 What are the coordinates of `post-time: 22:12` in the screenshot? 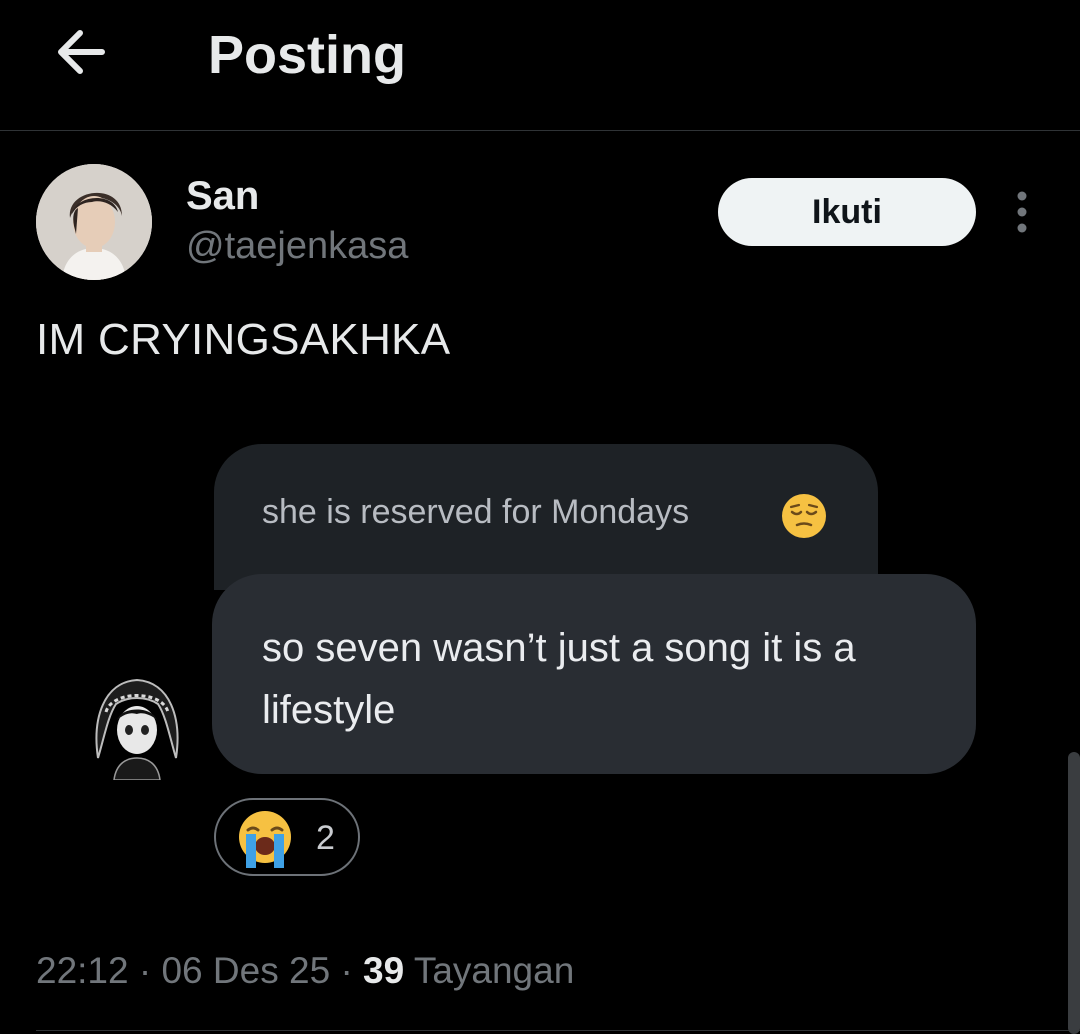 It's located at (82, 970).